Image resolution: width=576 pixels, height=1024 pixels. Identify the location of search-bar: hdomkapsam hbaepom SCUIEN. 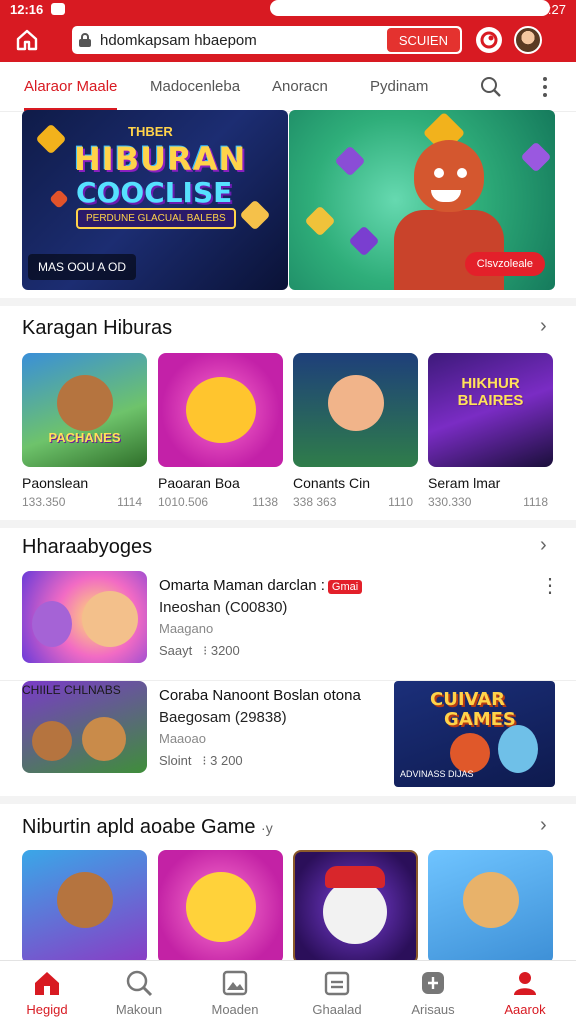
(267, 40).